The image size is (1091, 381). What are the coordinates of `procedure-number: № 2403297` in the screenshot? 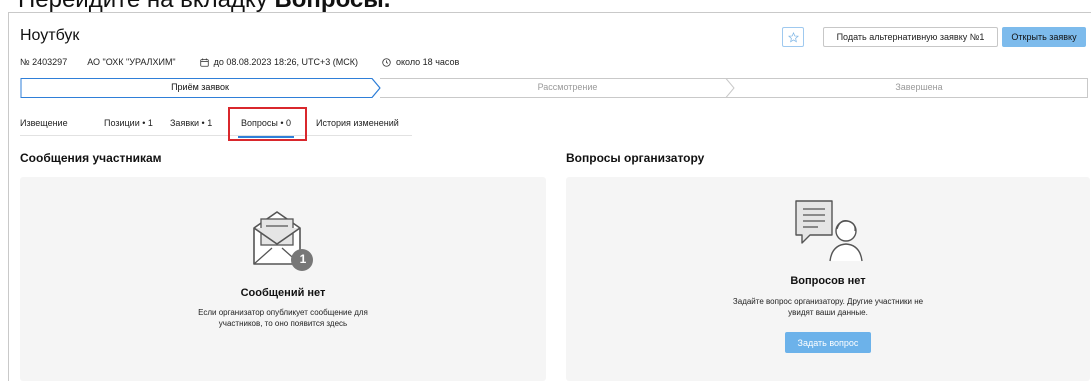 It's located at (44, 62).